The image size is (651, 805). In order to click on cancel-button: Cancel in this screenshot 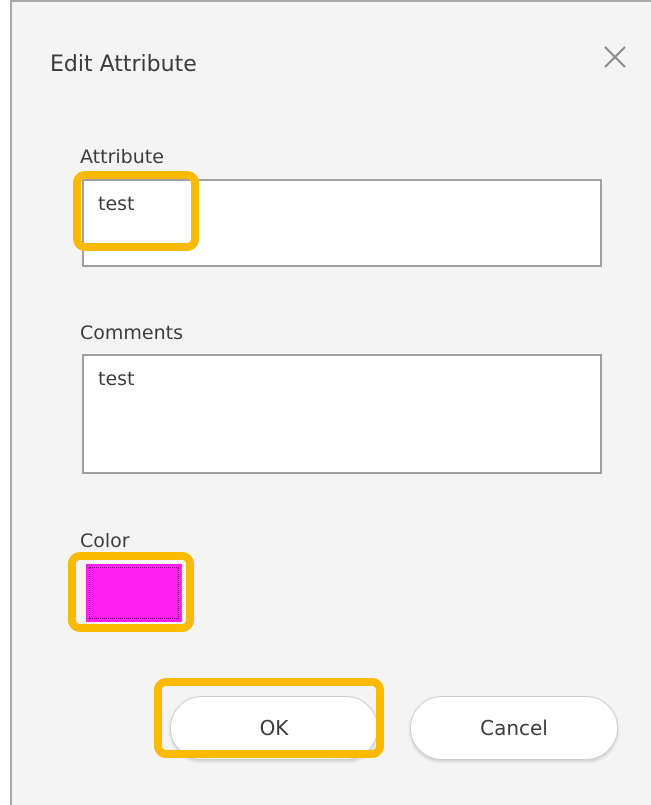, I will do `click(514, 728)`.